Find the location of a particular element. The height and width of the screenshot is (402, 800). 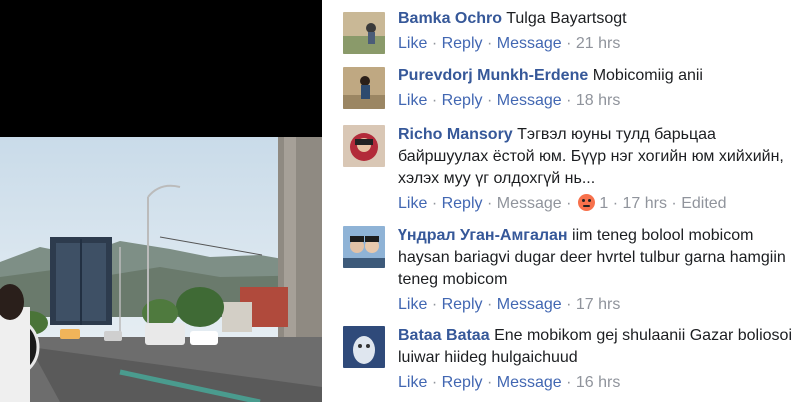

angry-reaction-icon is located at coordinates (586, 202).